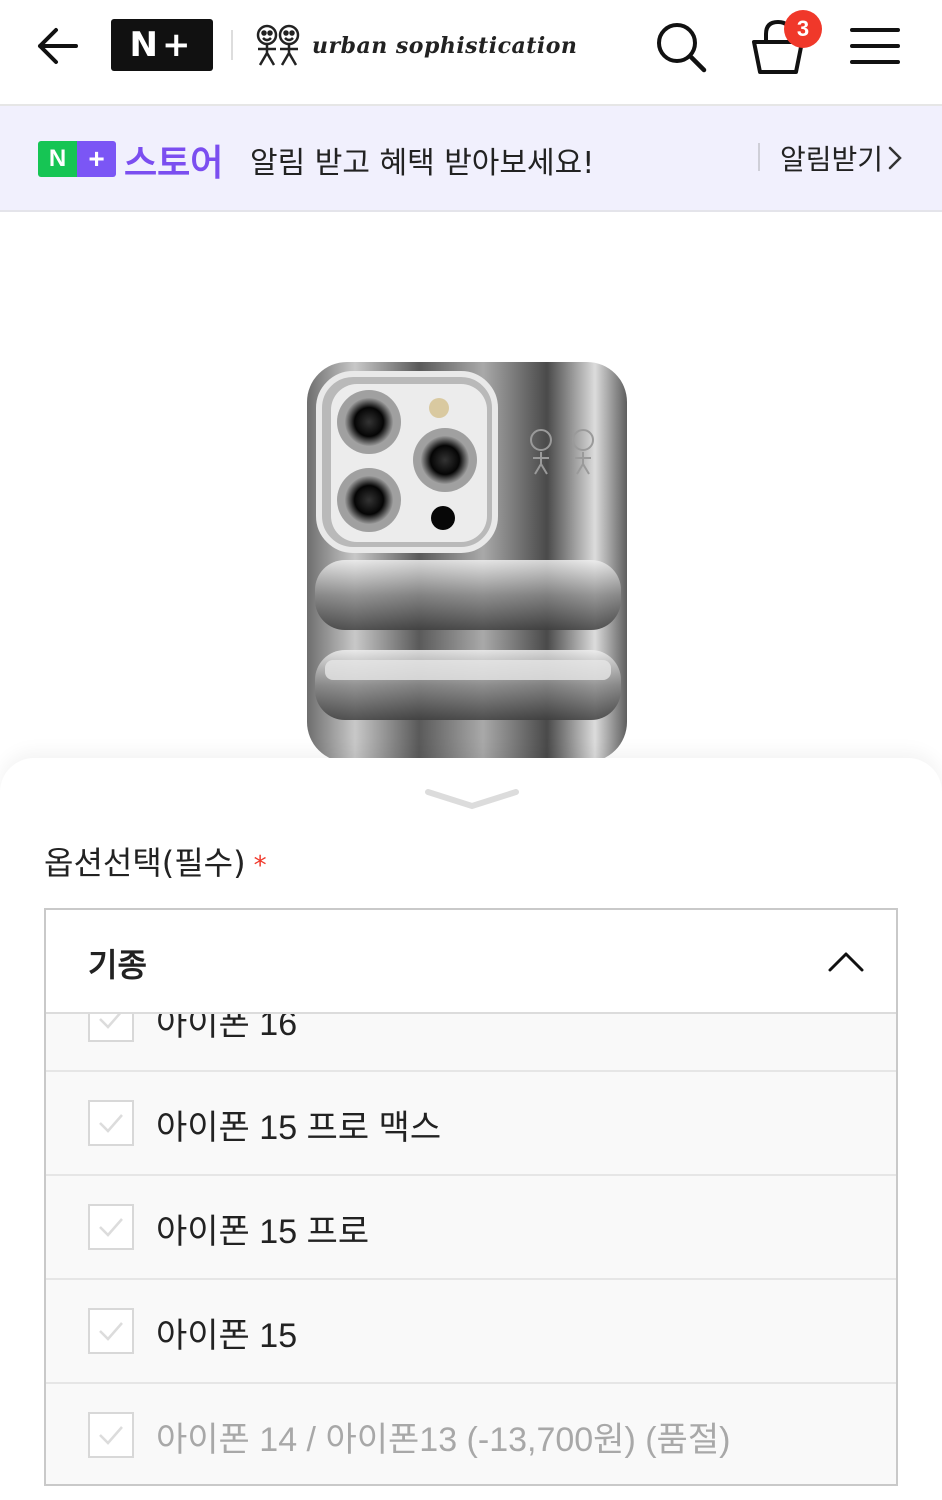 This screenshot has height=1500, width=942. I want to click on badge-n: N, so click(57, 159).